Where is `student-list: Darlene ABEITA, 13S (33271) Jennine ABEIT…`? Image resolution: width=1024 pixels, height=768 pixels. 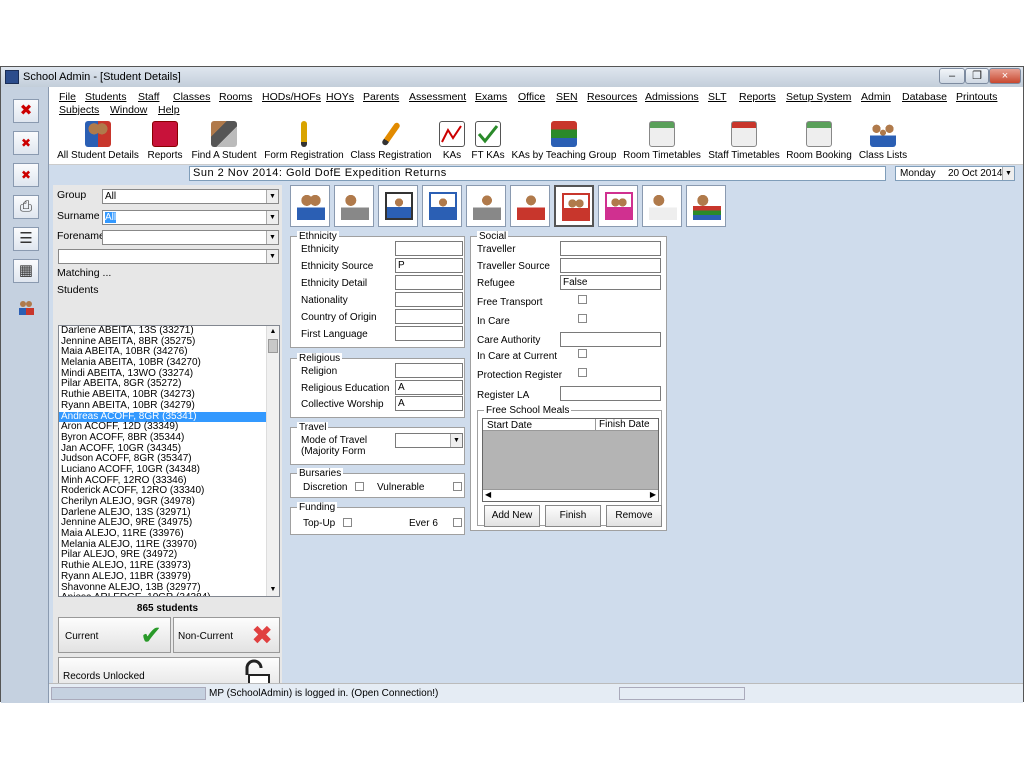 student-list: Darlene ABEITA, 13S (33271) Jennine ABEIT… is located at coordinates (169, 461).